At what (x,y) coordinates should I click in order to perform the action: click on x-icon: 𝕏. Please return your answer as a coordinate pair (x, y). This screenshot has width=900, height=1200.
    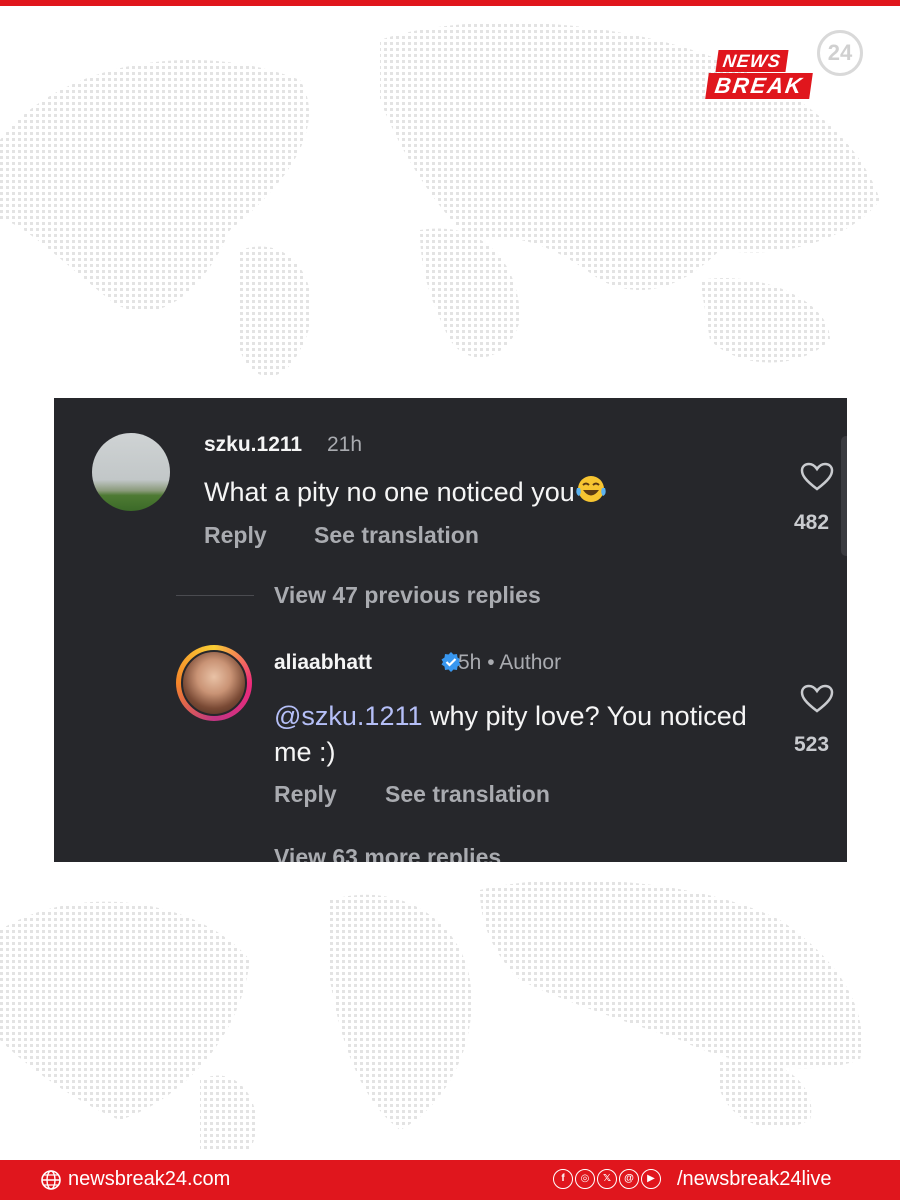
    Looking at the image, I should click on (607, 1179).